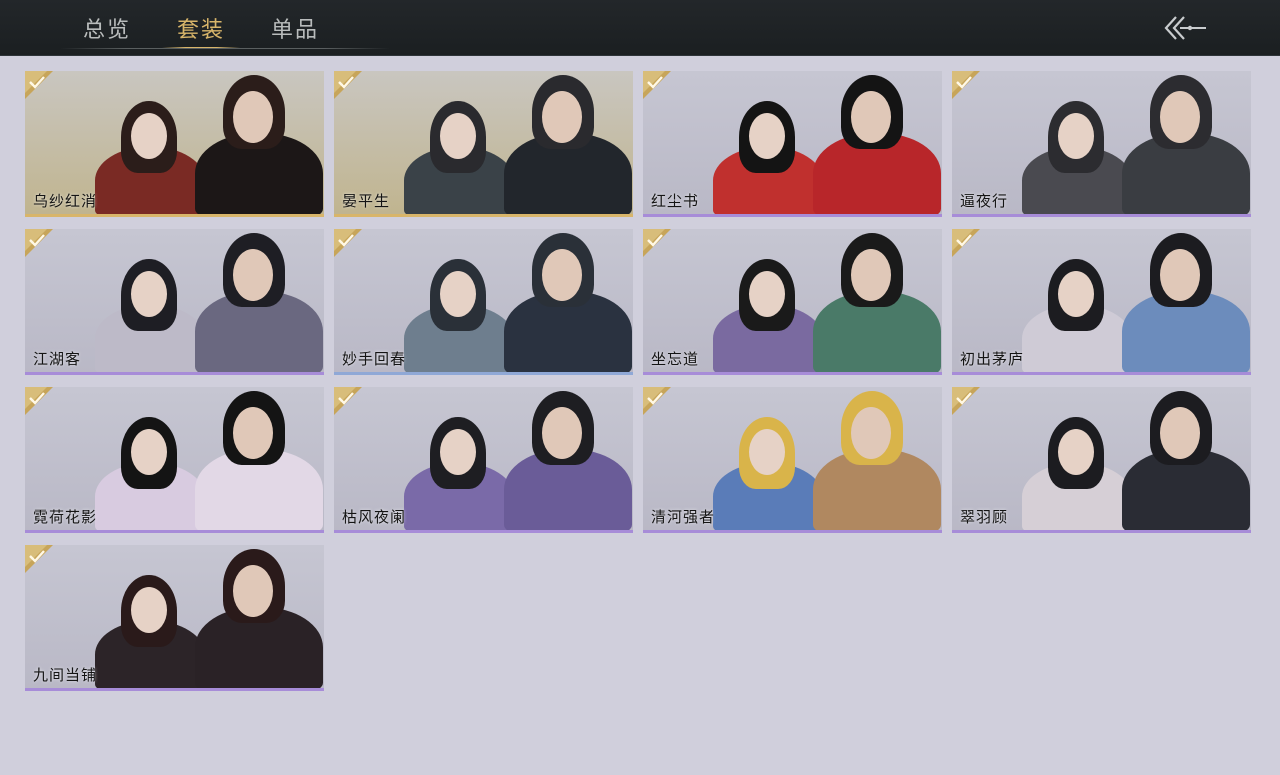 The height and width of the screenshot is (775, 1280). Describe the element at coordinates (483, 302) in the screenshot. I see `outfit-set-card: 妙手回春` at that location.